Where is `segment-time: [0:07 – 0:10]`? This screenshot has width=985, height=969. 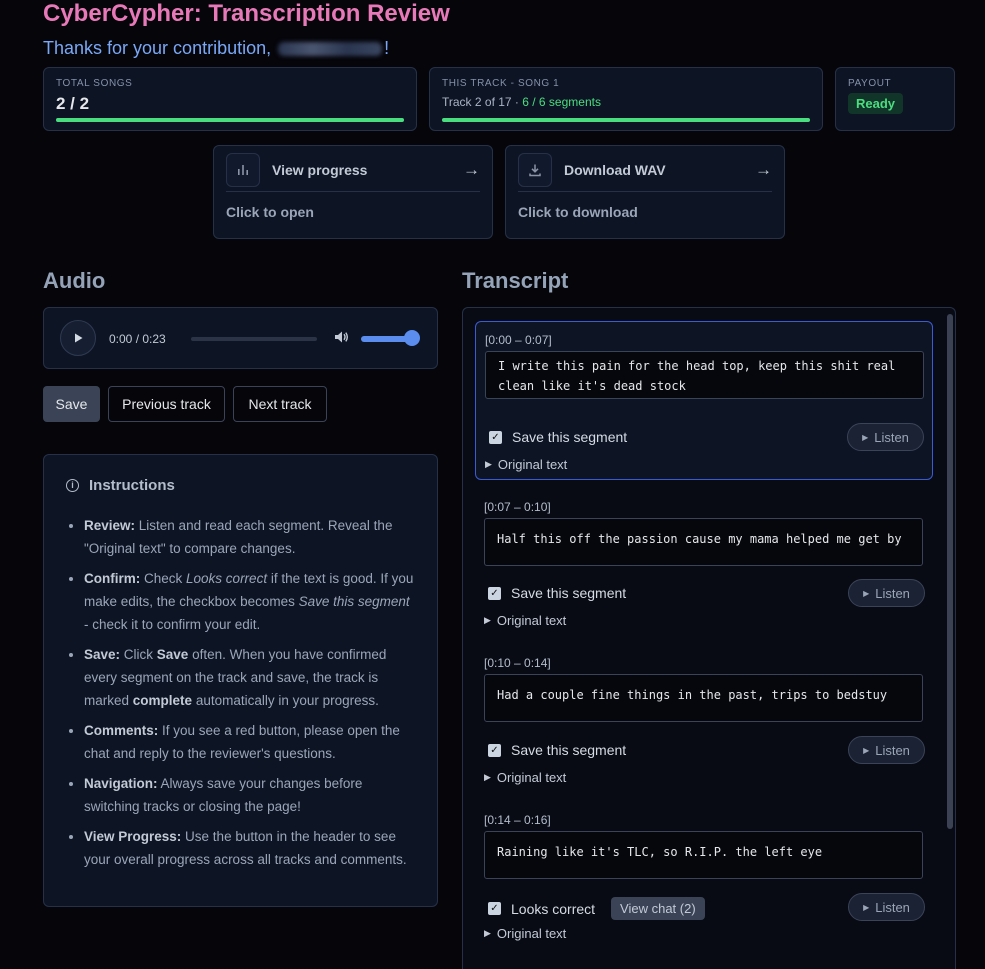 segment-time: [0:07 – 0:10] is located at coordinates (517, 507).